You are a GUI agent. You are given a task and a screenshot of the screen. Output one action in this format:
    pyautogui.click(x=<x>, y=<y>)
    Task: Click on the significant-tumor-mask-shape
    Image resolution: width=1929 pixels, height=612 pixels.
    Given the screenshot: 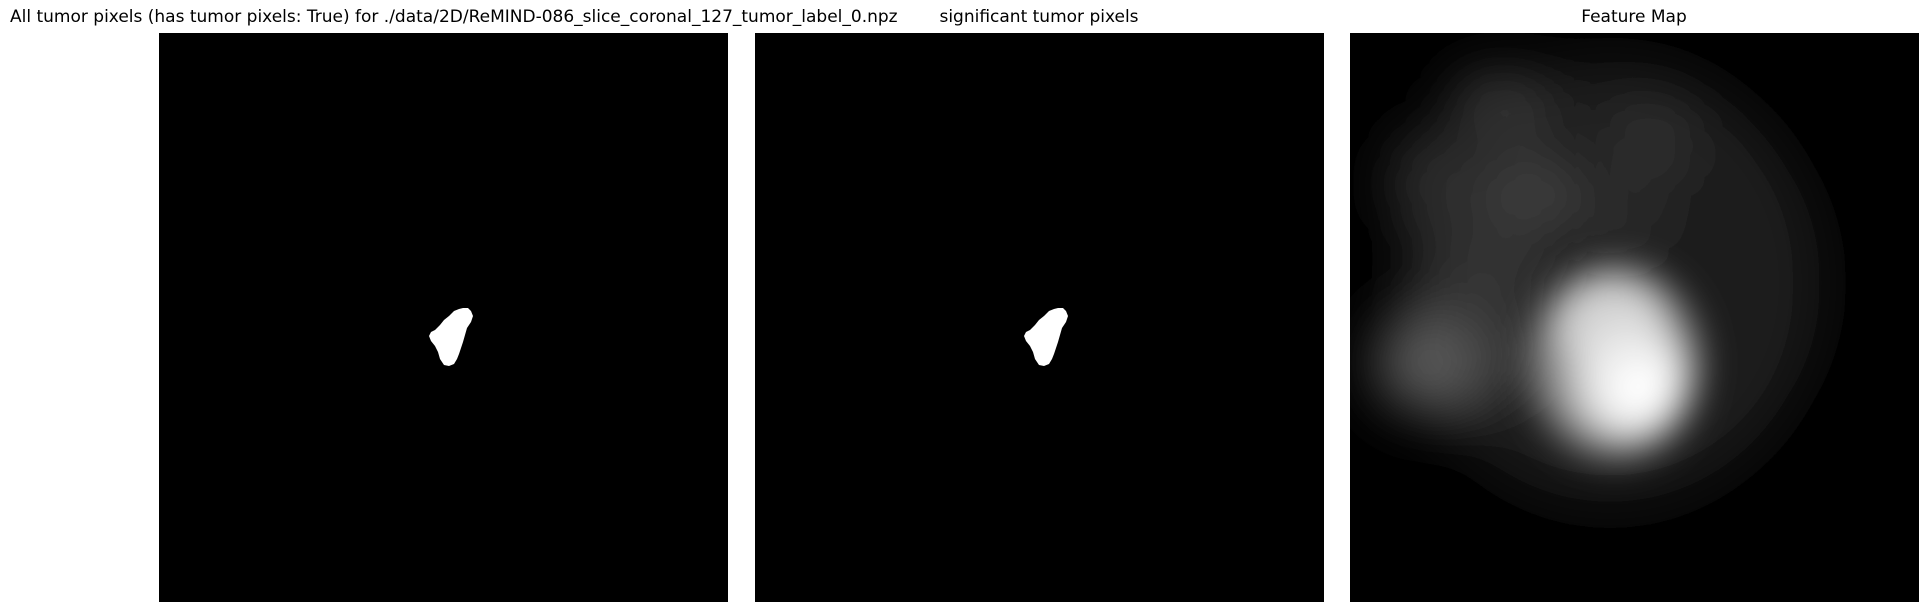 What is the action you would take?
    pyautogui.click(x=1046, y=337)
    